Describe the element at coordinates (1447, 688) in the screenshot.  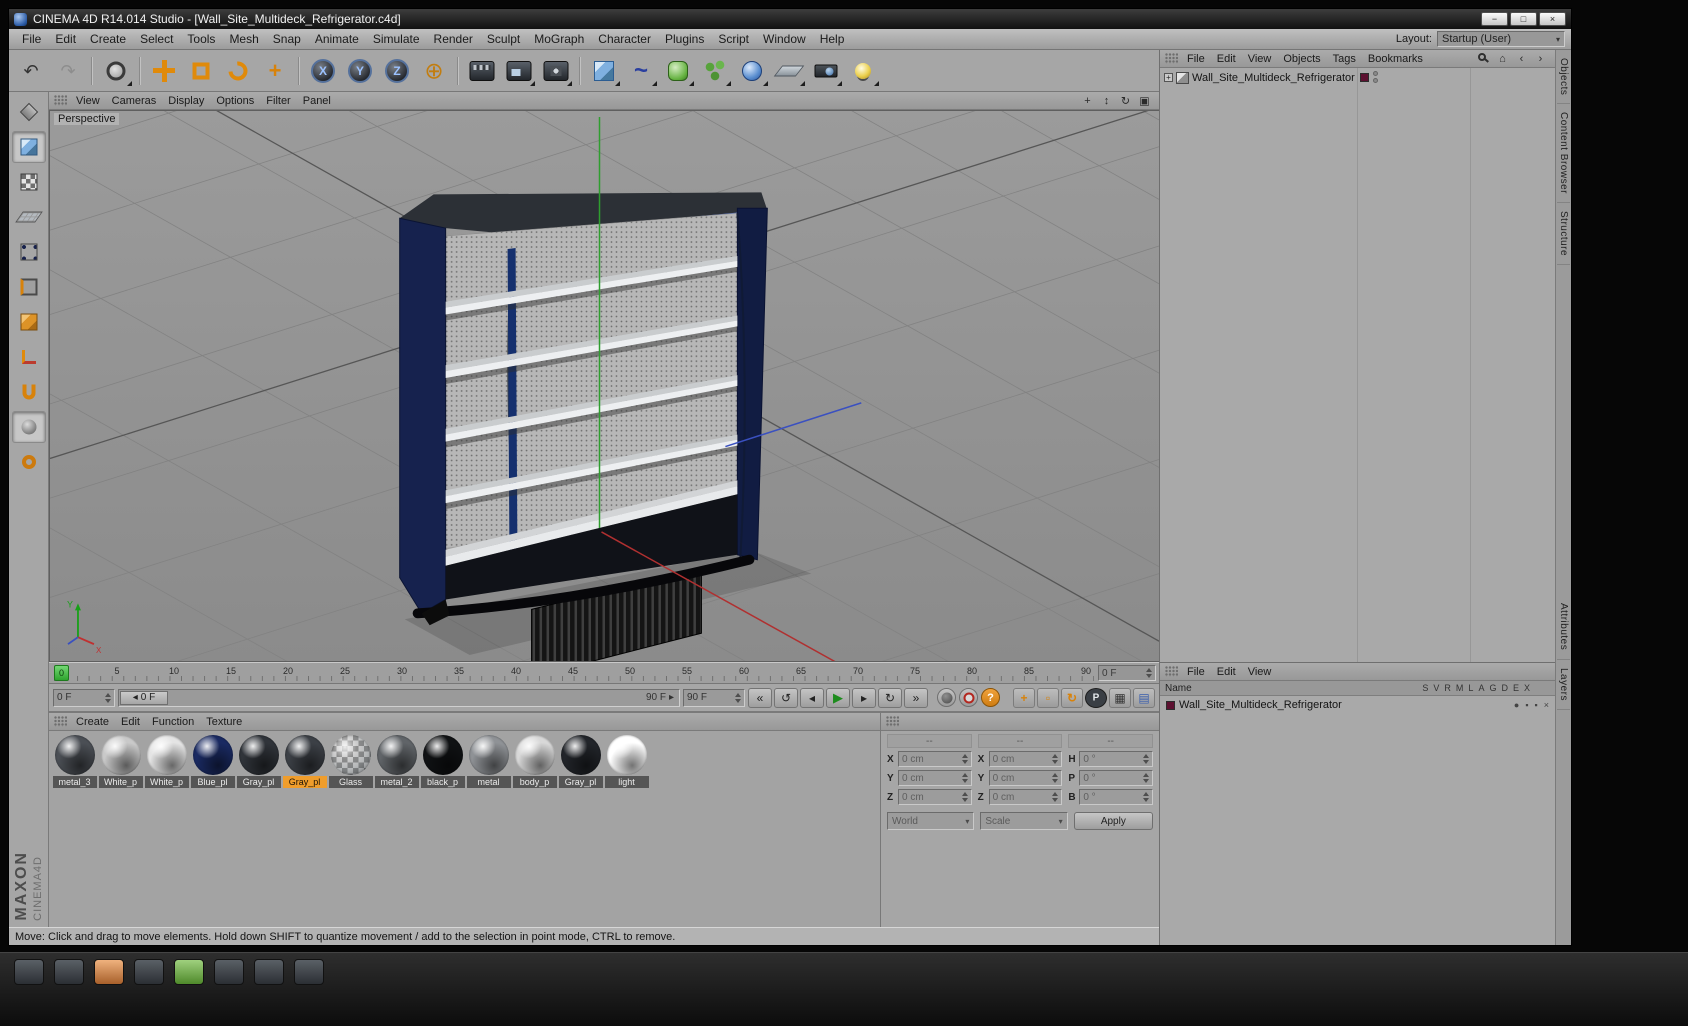
I see `column-letter: R` at that location.